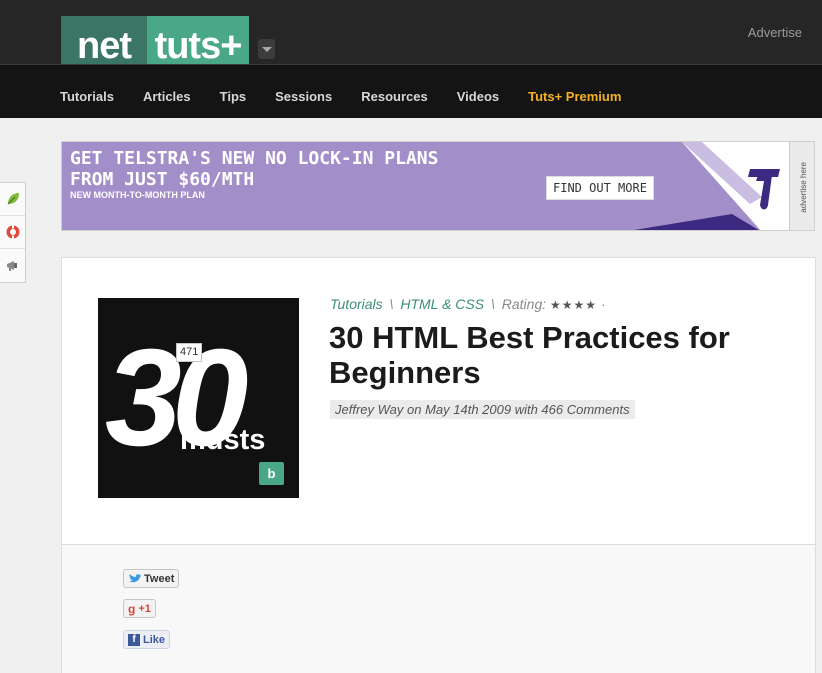 This screenshot has height=673, width=822. What do you see at coordinates (394, 96) in the screenshot?
I see `nav-resources: Resources` at bounding box center [394, 96].